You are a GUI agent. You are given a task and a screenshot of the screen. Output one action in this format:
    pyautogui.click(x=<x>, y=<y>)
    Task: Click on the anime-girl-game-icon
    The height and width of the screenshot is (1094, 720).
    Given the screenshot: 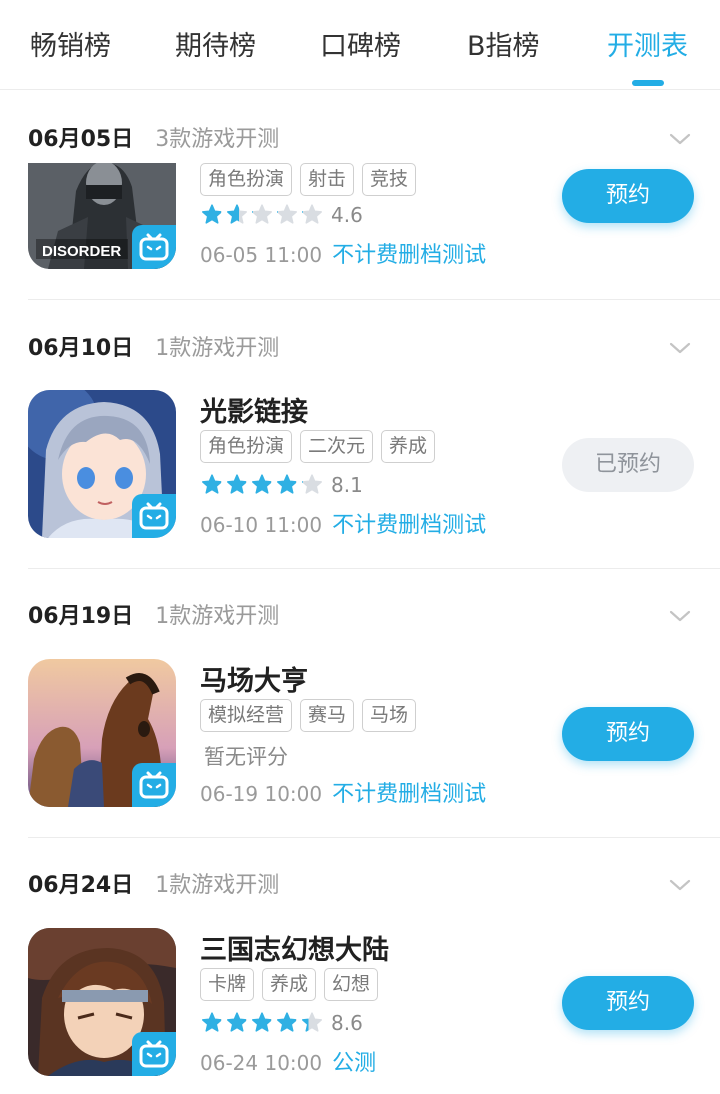 What is the action you would take?
    pyautogui.click(x=102, y=464)
    